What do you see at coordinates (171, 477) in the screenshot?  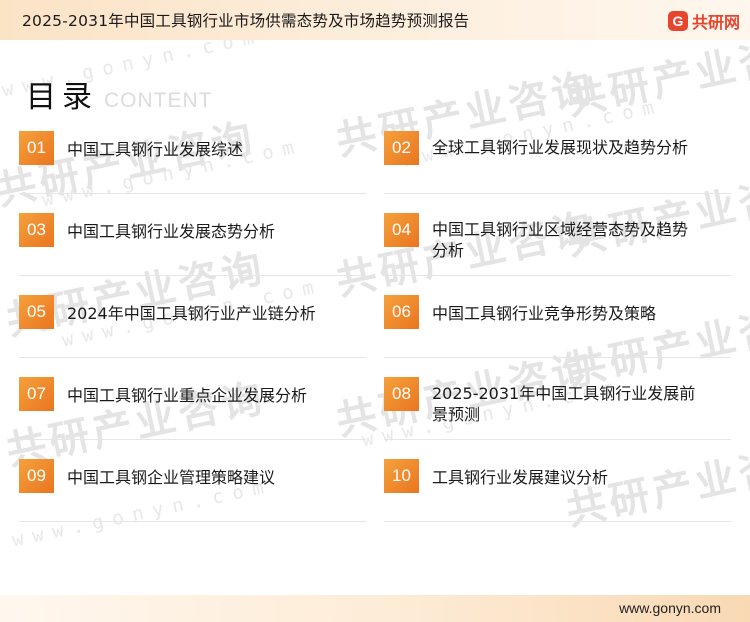 I see `toc-label: 中国工具钢企业管理策略建议` at bounding box center [171, 477].